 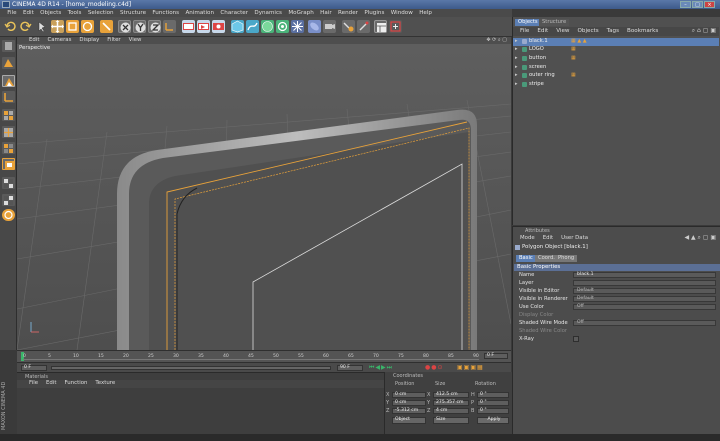 I want to click on scale-tool-icon, so click(x=72, y=26).